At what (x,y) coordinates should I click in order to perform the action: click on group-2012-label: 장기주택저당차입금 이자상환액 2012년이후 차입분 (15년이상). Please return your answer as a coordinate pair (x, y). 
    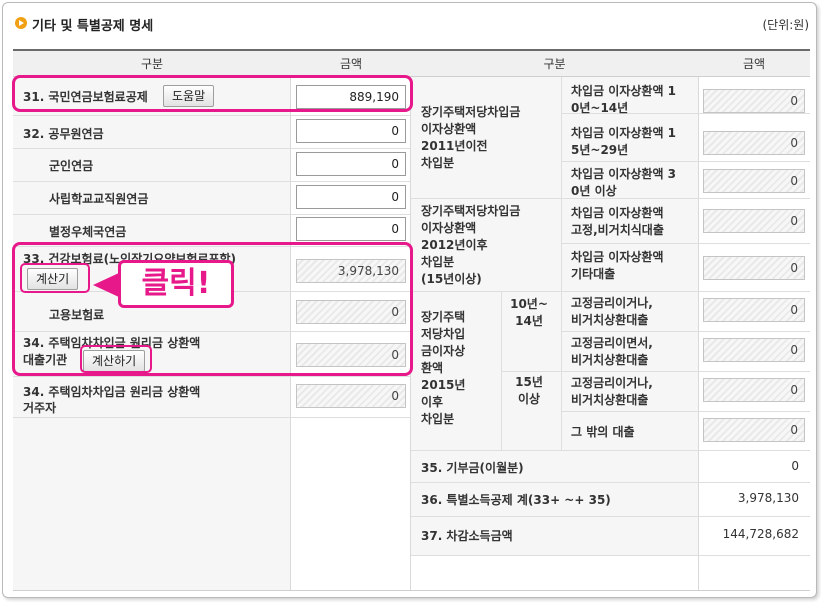
    Looking at the image, I should click on (471, 245).